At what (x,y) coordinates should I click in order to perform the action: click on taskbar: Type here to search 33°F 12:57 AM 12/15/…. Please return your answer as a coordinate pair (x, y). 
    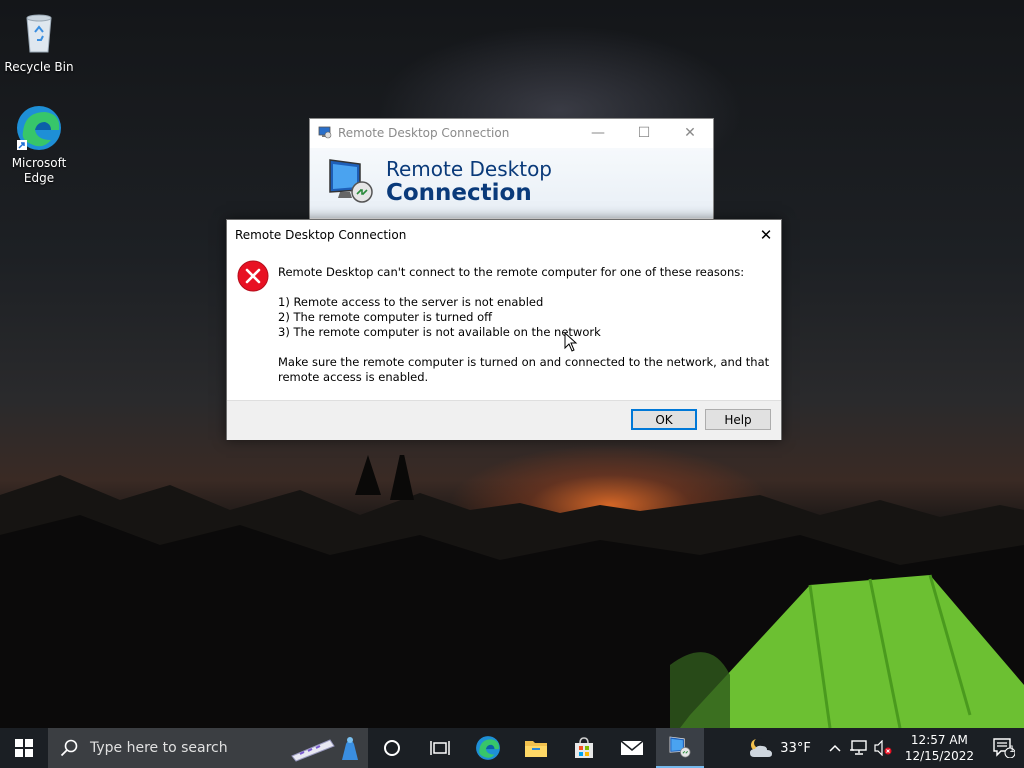
    Looking at the image, I should click on (512, 748).